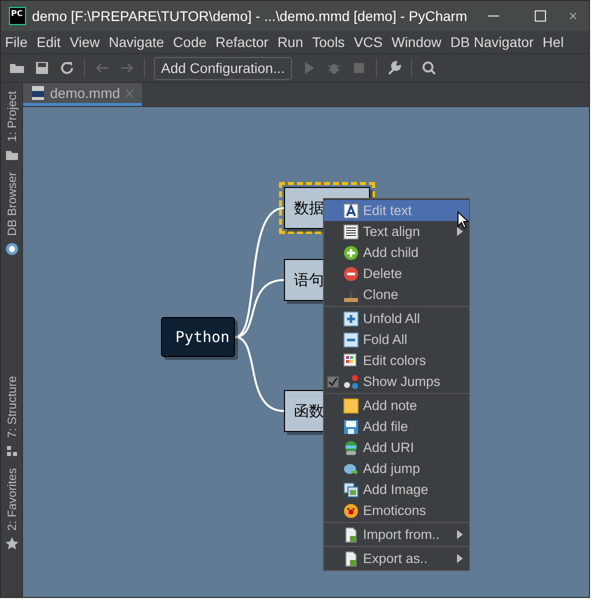  I want to click on window-title: demo [F:\PREPARE\TUTOR\demo] - ...\demo.mmd [demo] - PyCharm, so click(250, 16).